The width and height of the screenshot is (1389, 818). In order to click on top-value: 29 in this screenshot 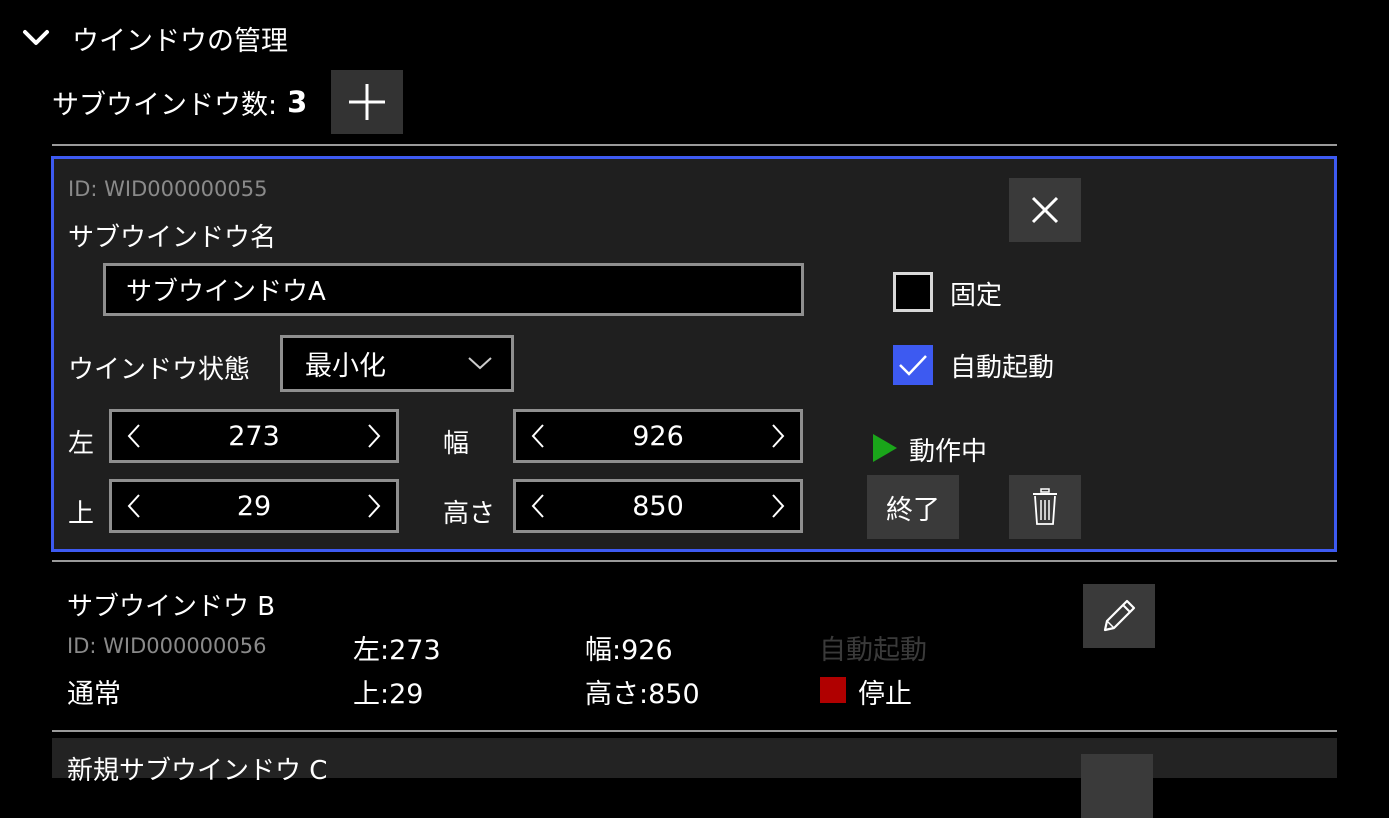, I will do `click(254, 506)`.